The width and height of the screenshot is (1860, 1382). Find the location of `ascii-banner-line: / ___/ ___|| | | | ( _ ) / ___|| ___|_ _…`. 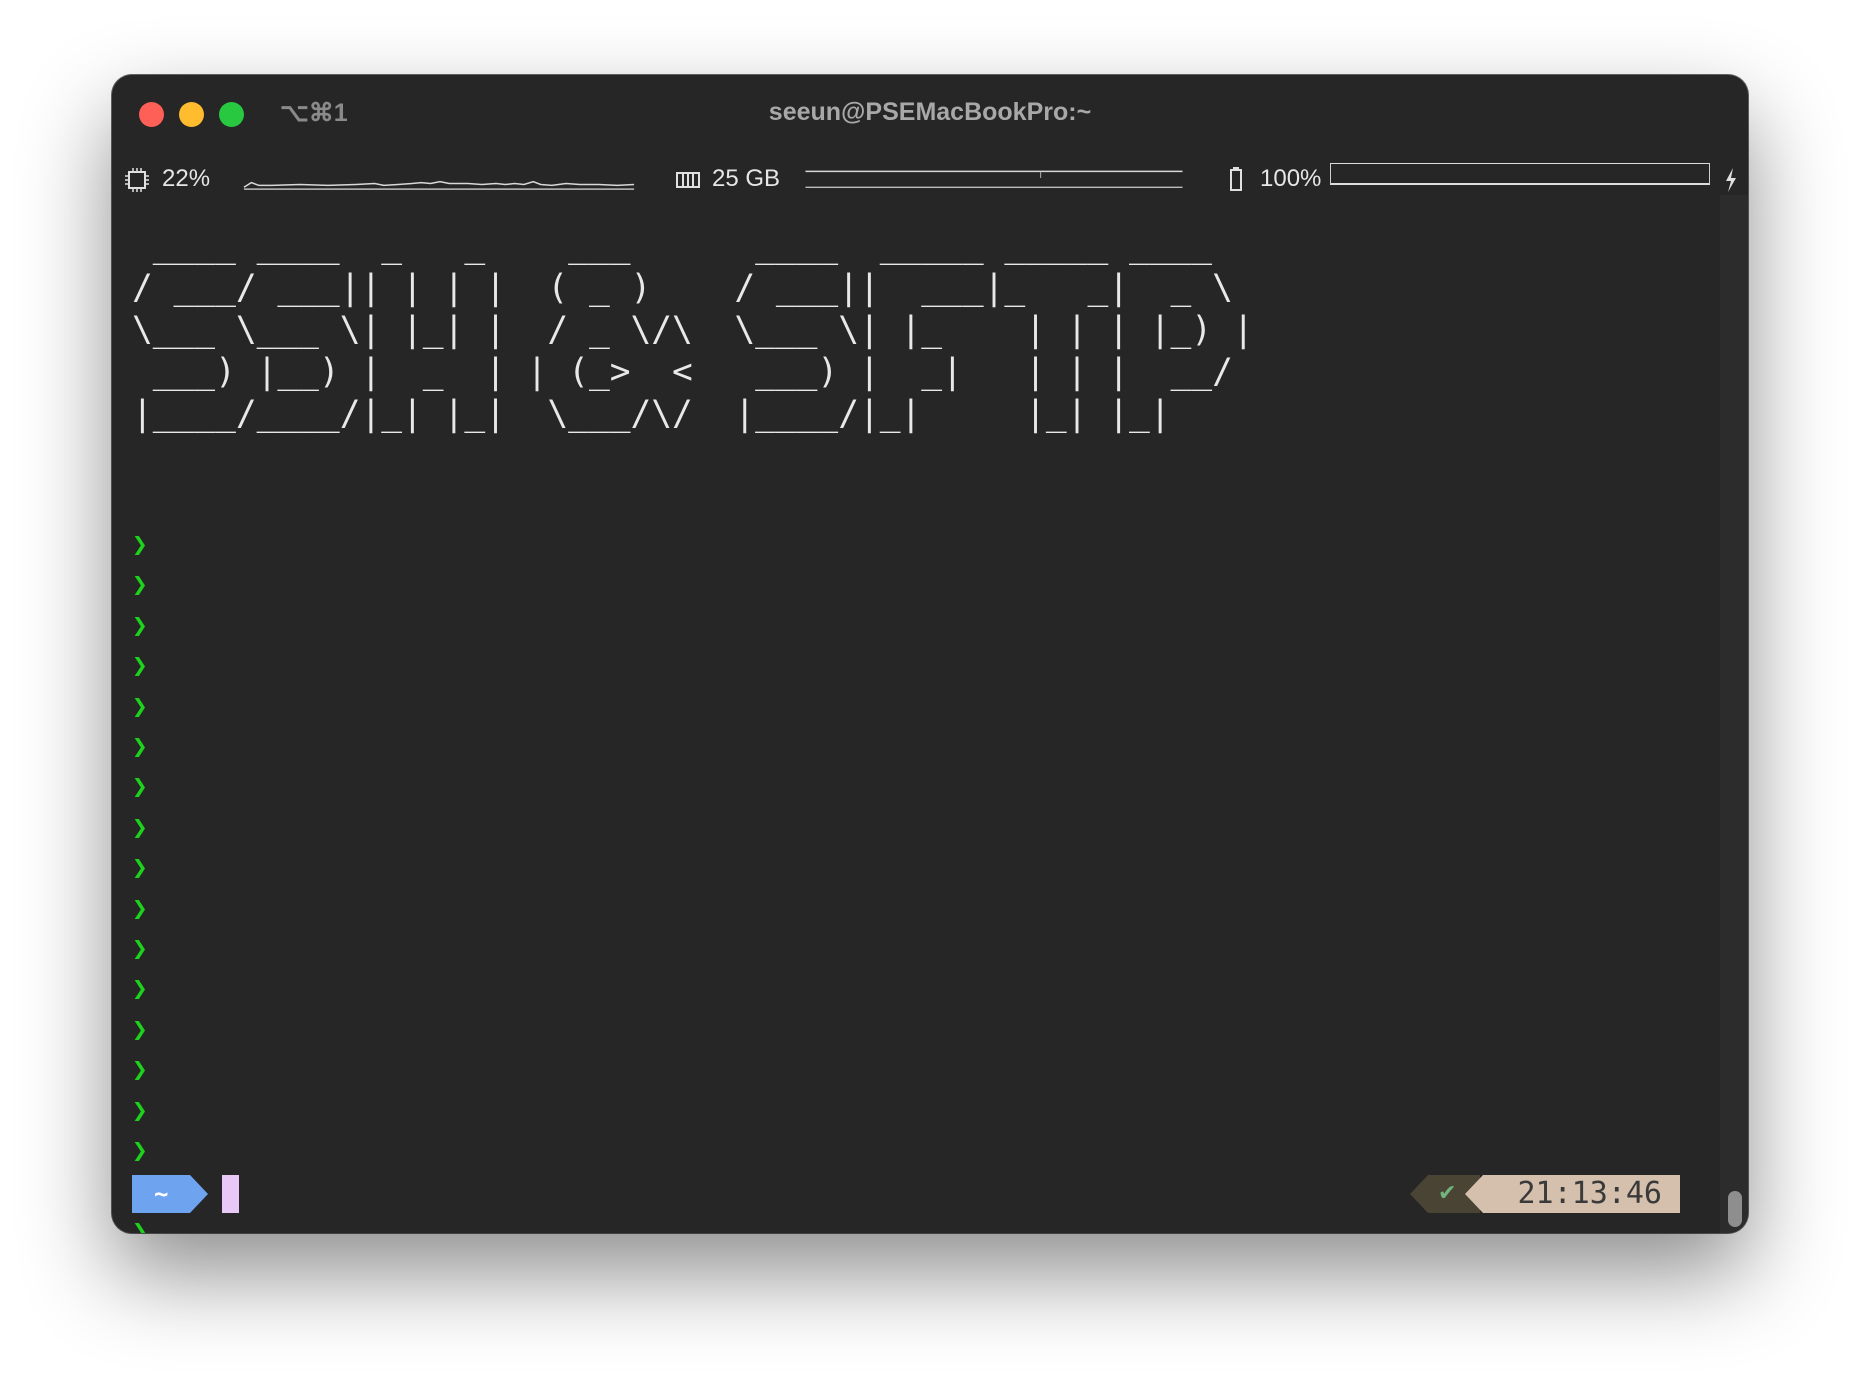

ascii-banner-line: / ___/ ___|| | | | ( _ ) / ___|| ___|_ _… is located at coordinates (693, 288).